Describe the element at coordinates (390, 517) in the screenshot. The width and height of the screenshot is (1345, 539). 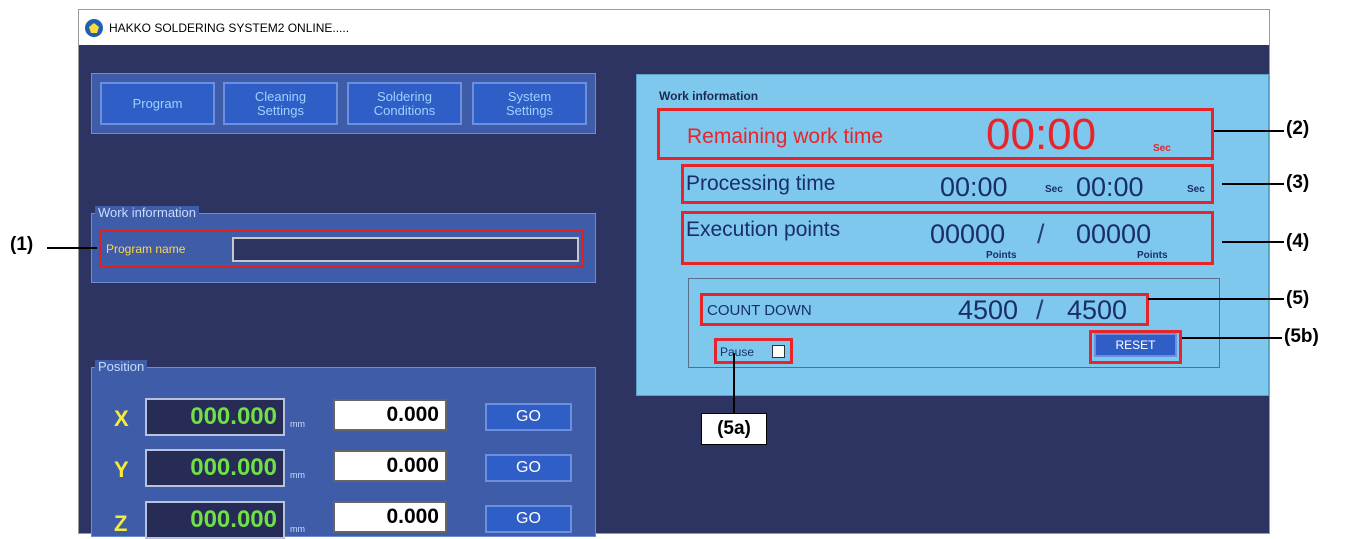
I see `z-target-input: 0.000` at that location.